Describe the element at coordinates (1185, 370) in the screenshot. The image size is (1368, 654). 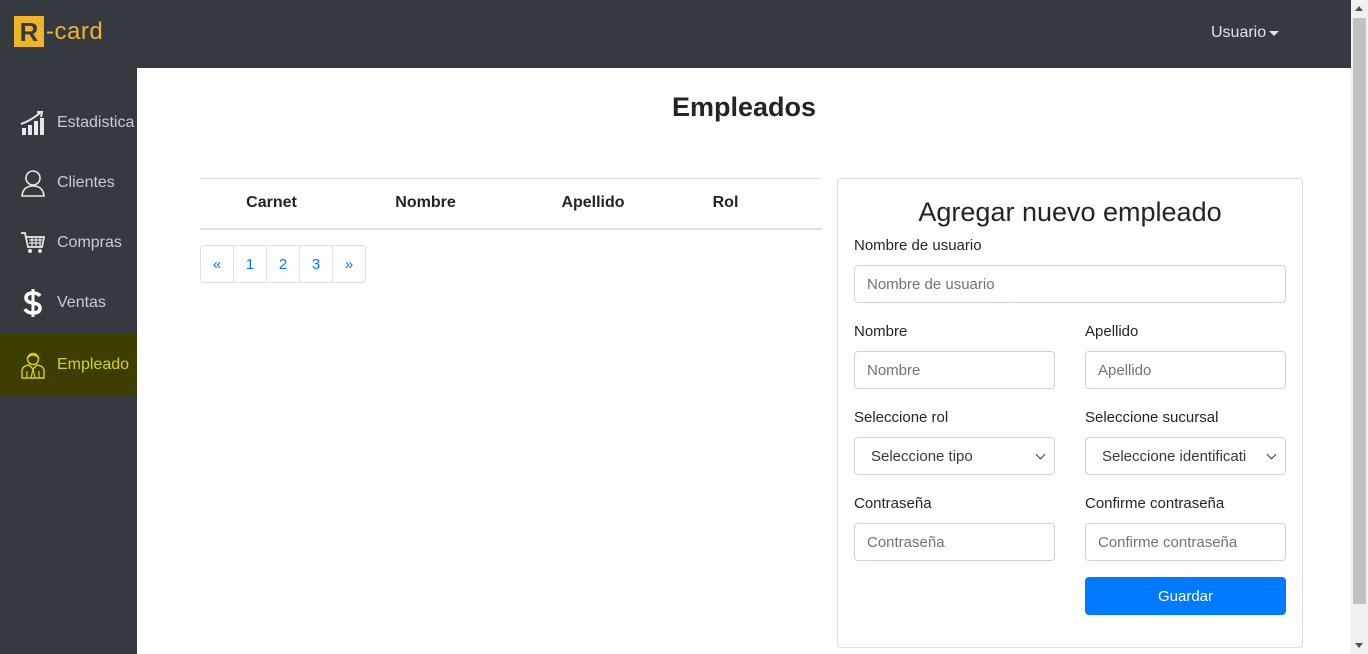
I see `last-name-input` at that location.